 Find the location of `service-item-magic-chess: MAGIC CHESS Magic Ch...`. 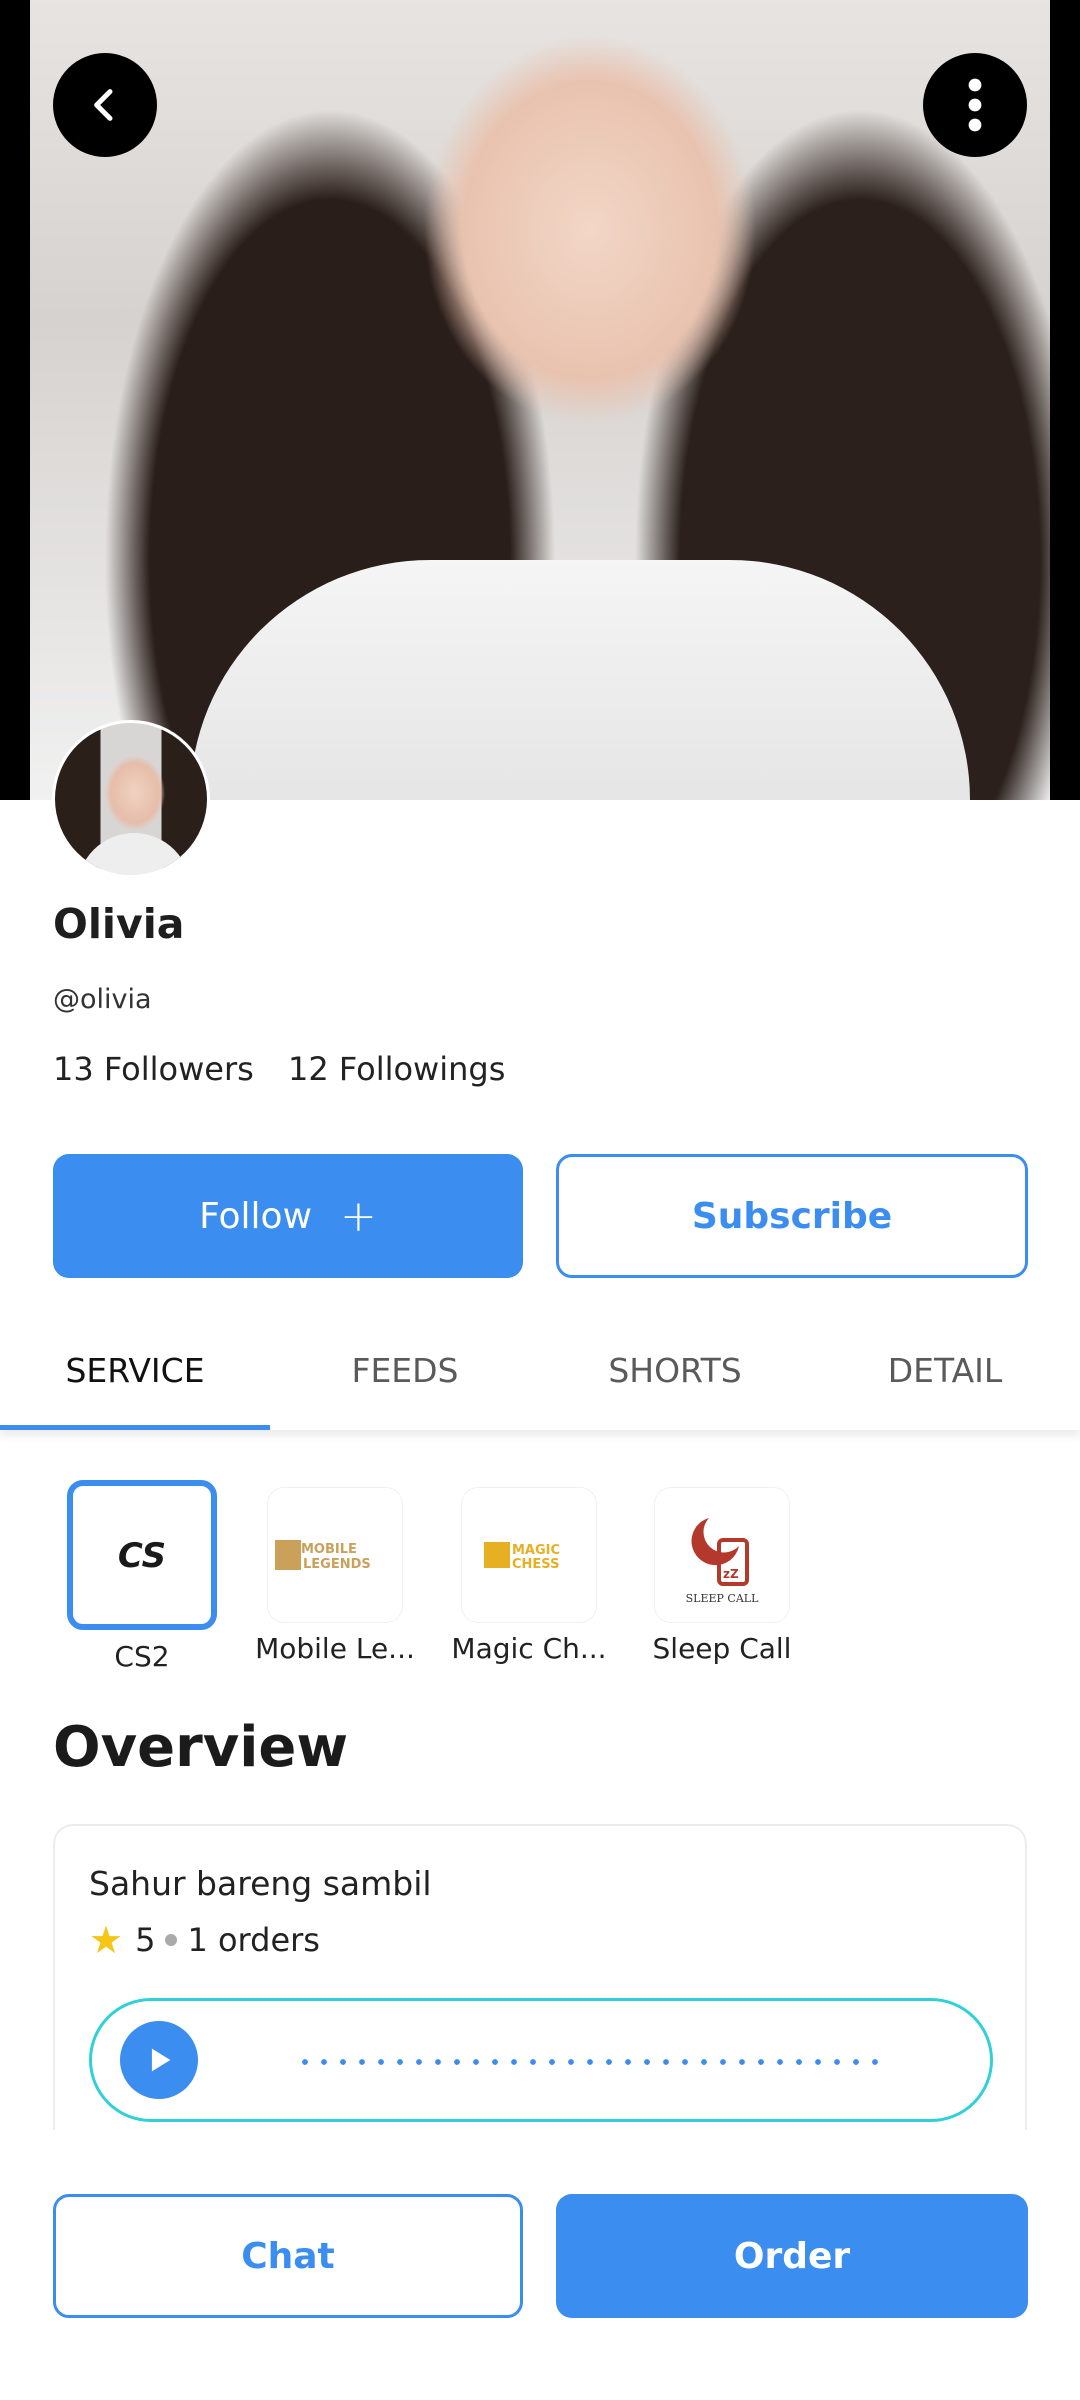

service-item-magic-chess: MAGIC CHESS Magic Ch... is located at coordinates (529, 1572).